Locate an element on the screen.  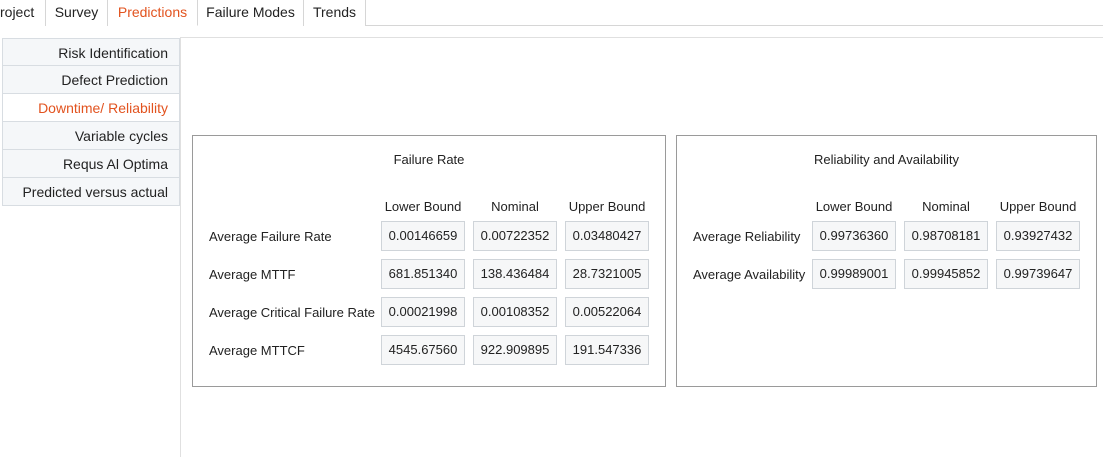
average-reliability-upper-field: 0.93927432 is located at coordinates (1038, 236).